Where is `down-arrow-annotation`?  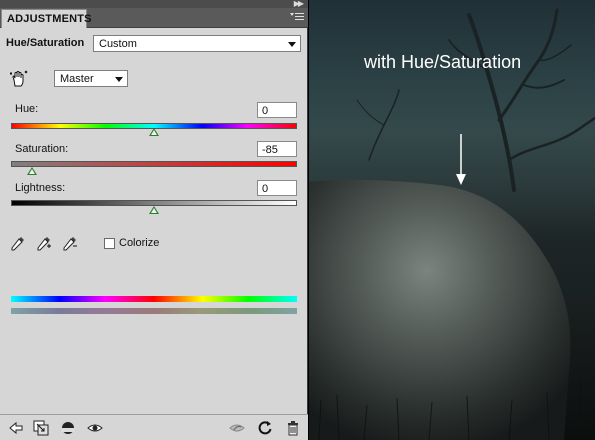
down-arrow-annotation is located at coordinates (461, 159).